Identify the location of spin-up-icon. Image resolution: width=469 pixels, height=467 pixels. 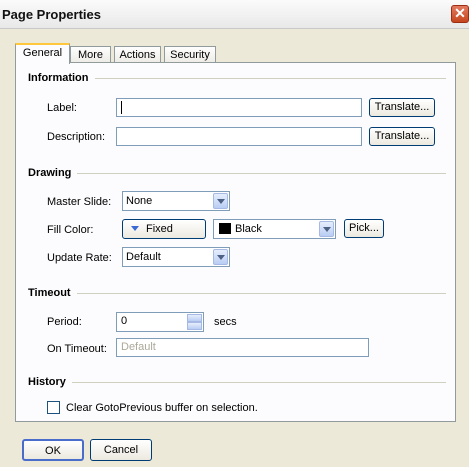
(194, 318).